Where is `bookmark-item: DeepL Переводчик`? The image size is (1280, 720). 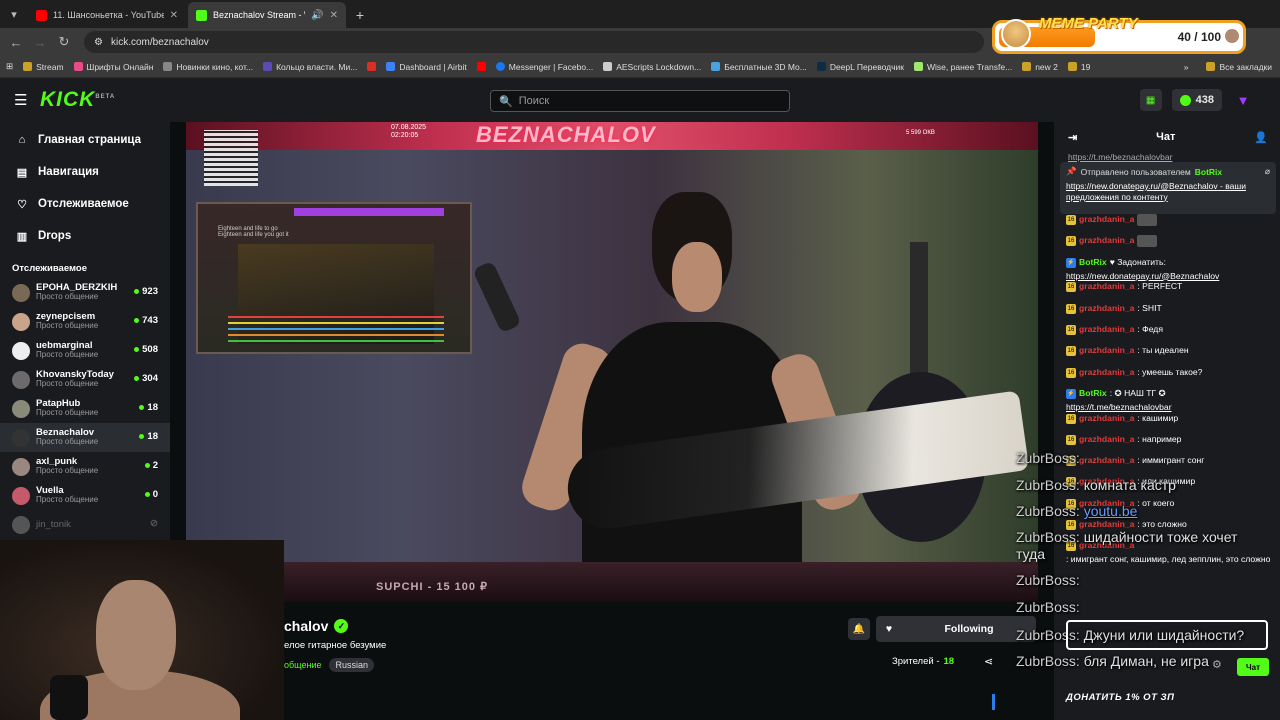
bookmark-item: DeepL Переводчик is located at coordinates (860, 67).